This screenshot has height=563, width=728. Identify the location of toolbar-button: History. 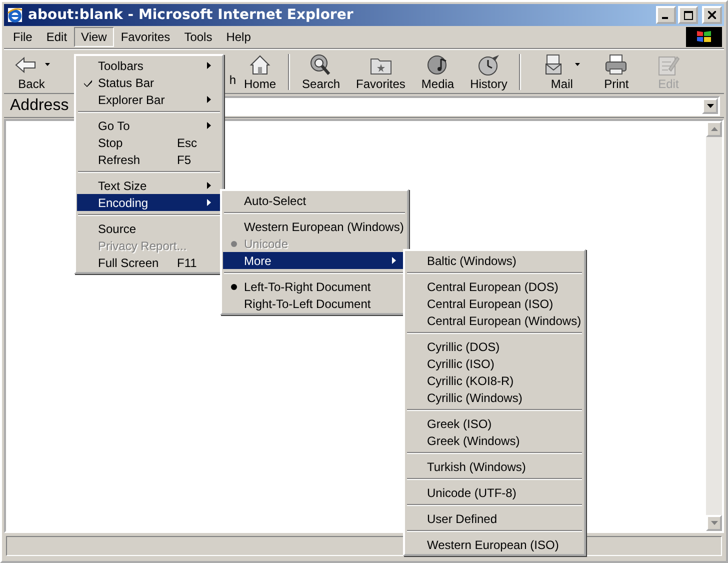
(488, 72).